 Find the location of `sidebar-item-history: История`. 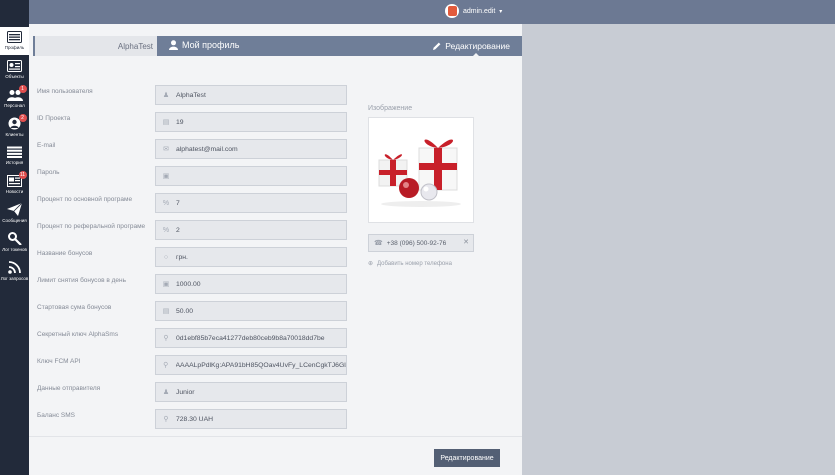

sidebar-item-history: История is located at coordinates (14, 156).